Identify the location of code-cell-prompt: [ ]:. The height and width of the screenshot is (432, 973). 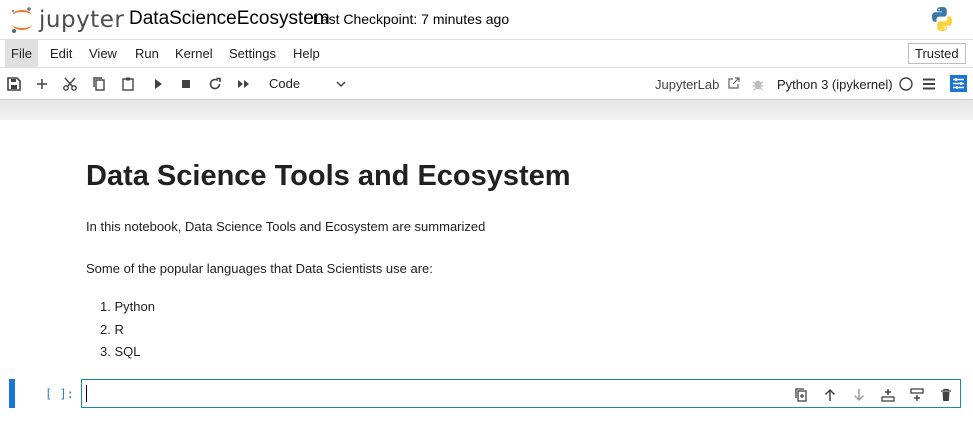
(59, 394).